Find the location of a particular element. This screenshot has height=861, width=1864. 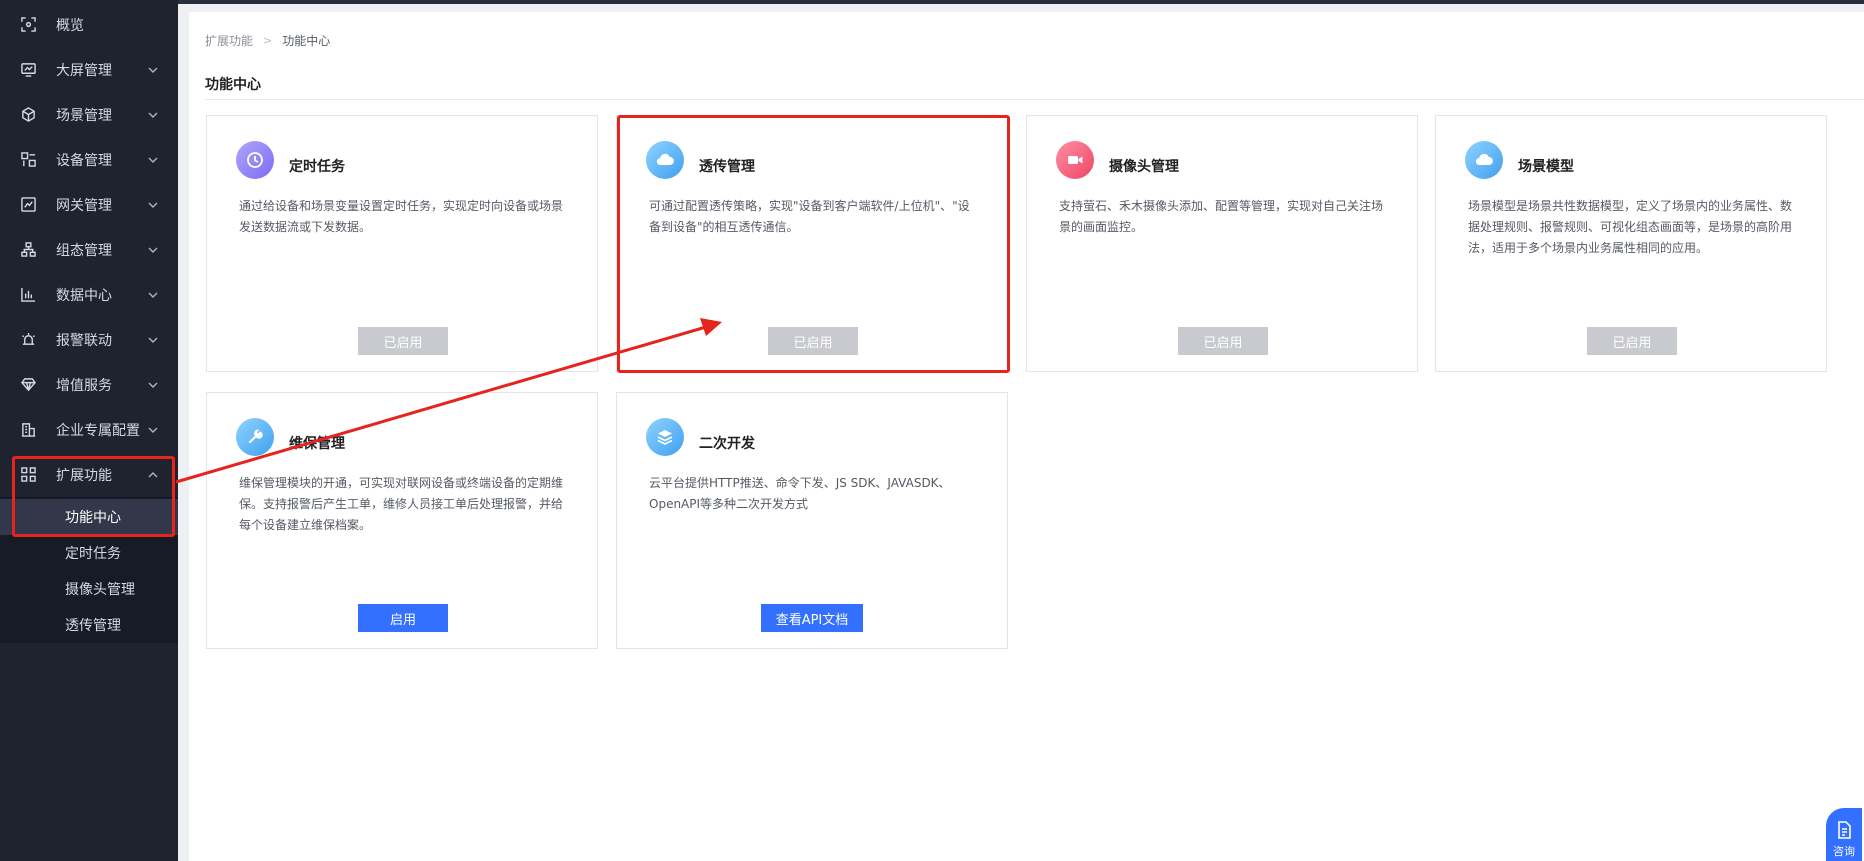

sidebar-item-scene-management: 场景管理 is located at coordinates (89, 114).